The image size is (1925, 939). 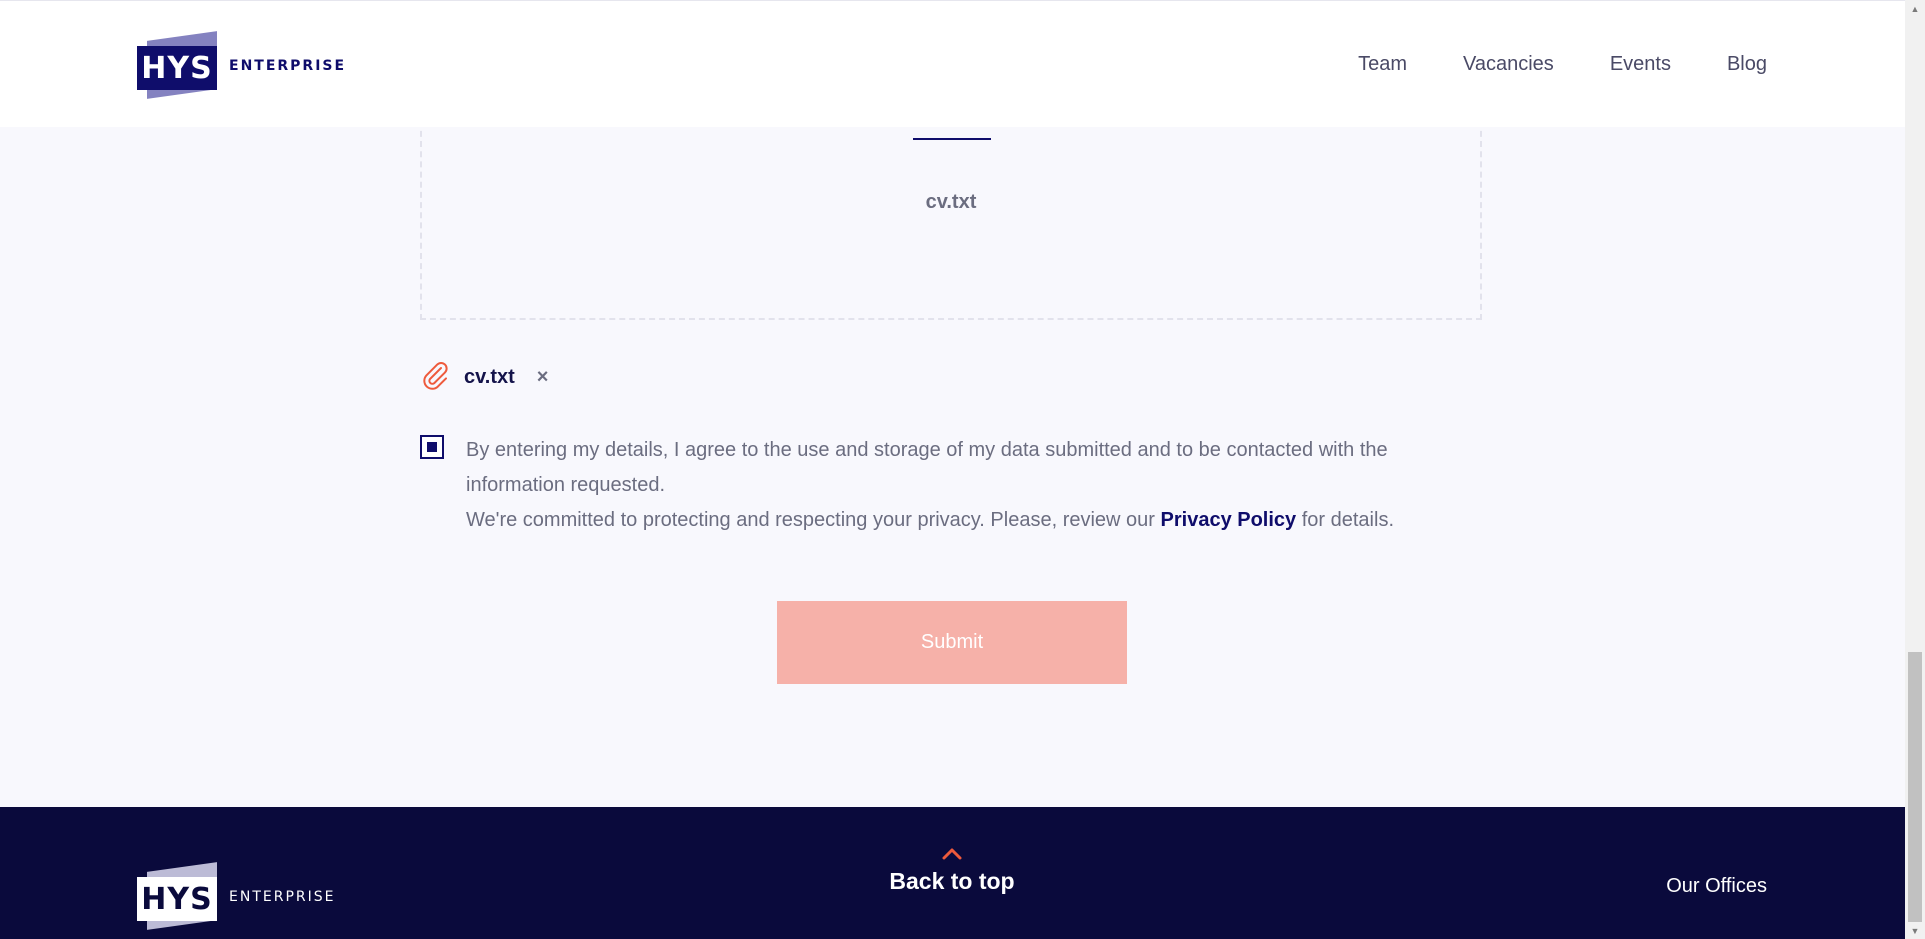 I want to click on consent-checkbox, so click(x=432, y=447).